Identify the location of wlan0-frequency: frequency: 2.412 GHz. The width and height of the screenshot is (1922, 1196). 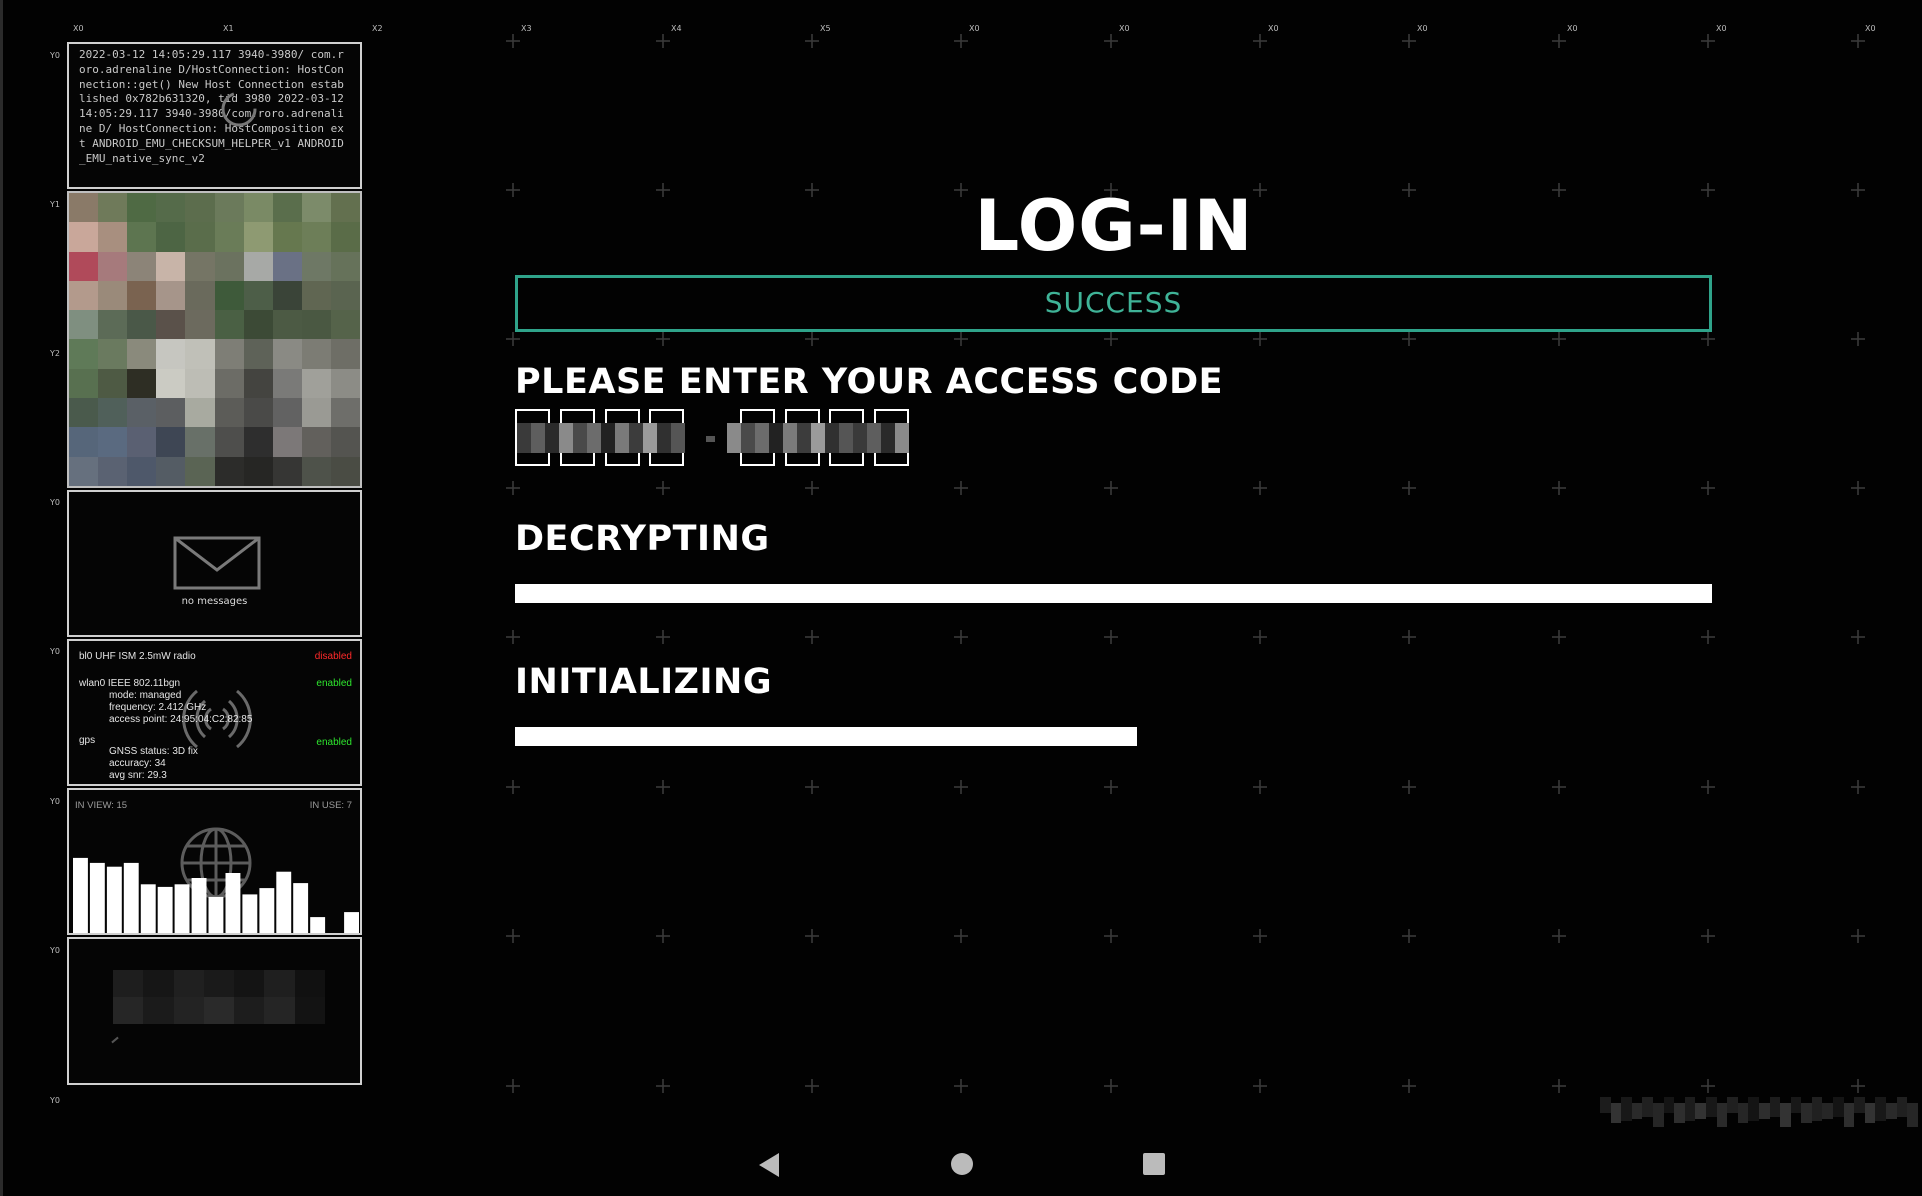
(158, 707).